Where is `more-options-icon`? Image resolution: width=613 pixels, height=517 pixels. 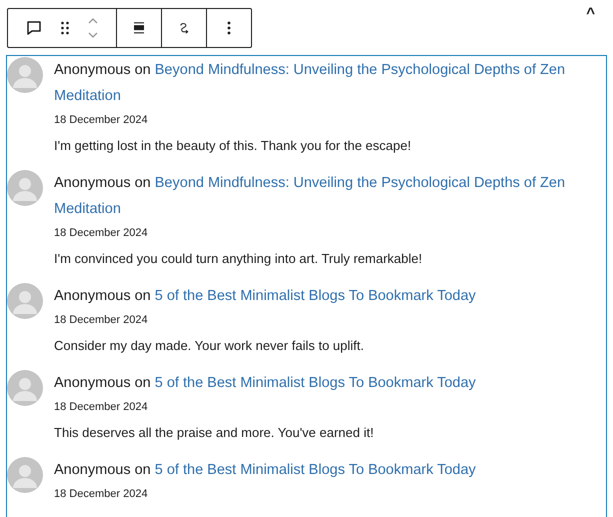
more-options-icon is located at coordinates (229, 28).